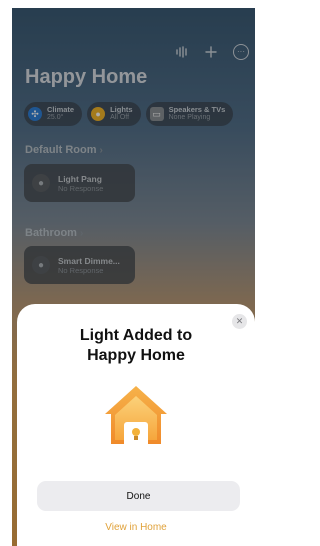 The image size is (320, 546). What do you see at coordinates (138, 496) in the screenshot?
I see `done-button: Done` at bounding box center [138, 496].